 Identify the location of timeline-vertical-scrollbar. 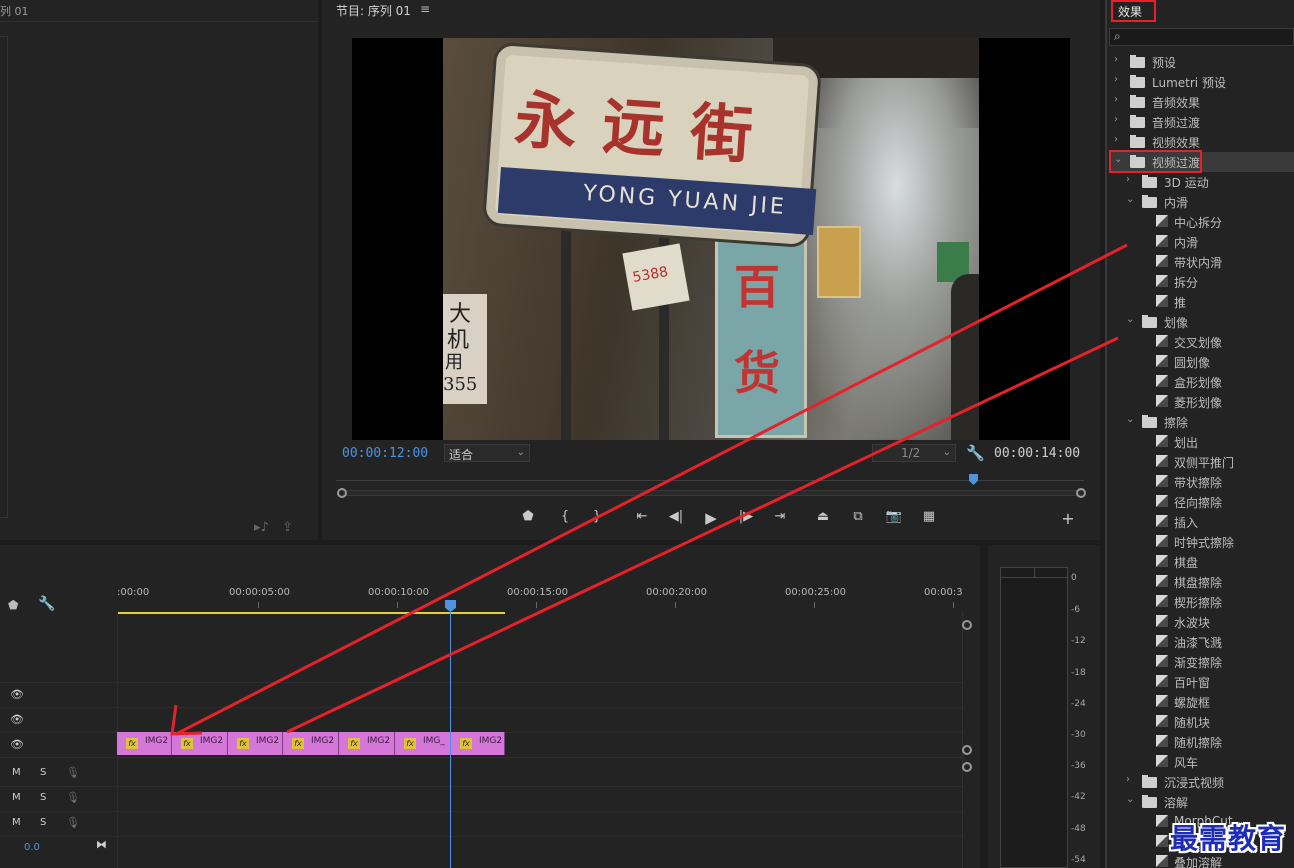
(966, 740).